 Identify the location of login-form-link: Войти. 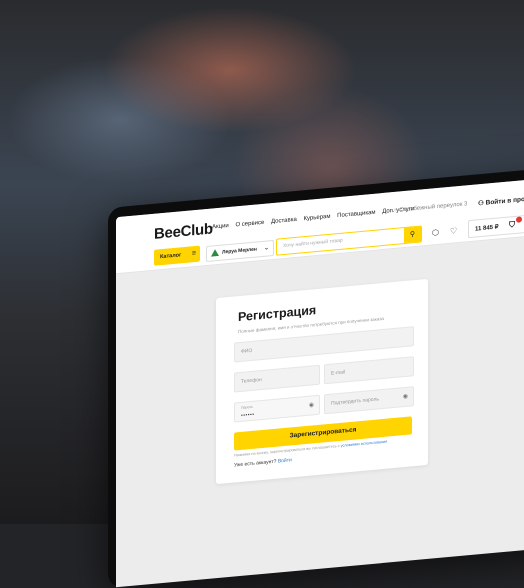
(285, 460).